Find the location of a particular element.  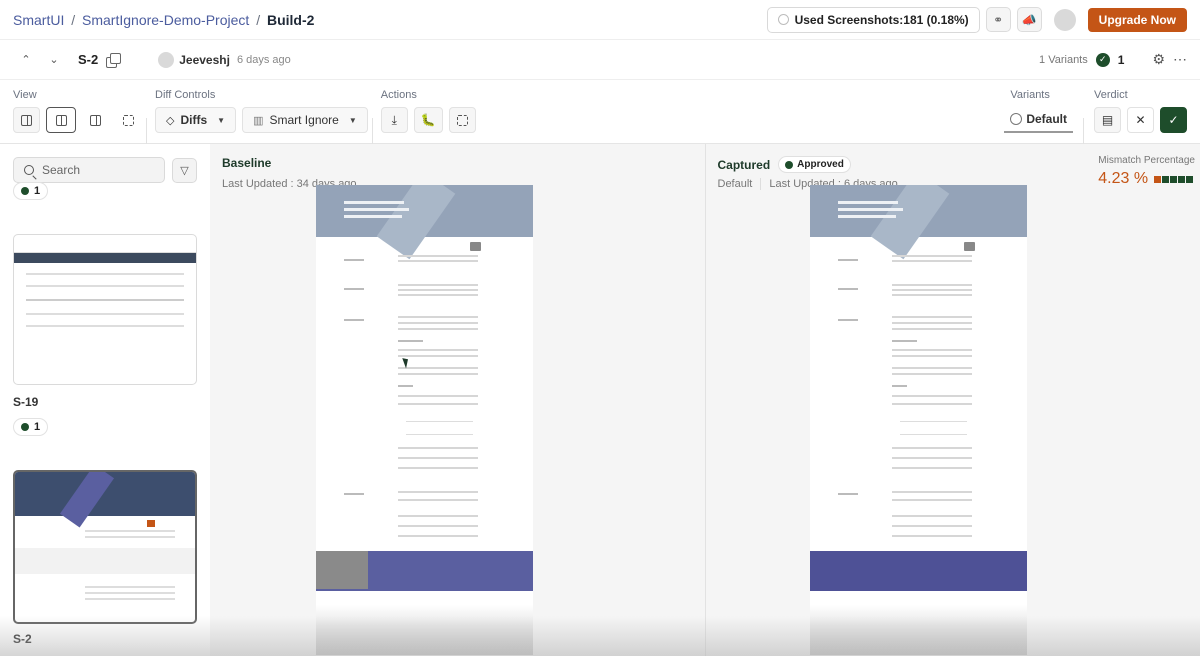

panel-split-icon is located at coordinates (61, 120).